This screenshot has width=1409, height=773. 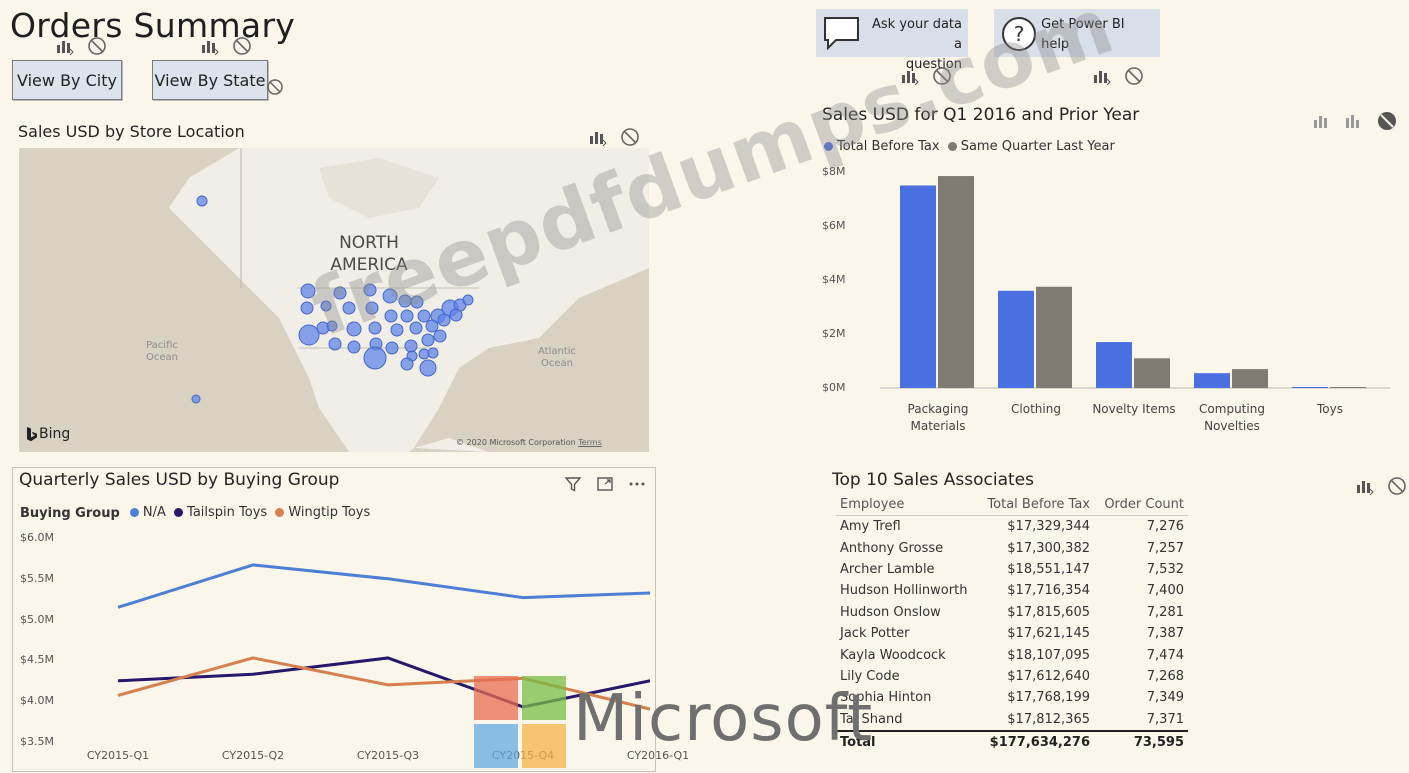 I want to click on legend-label: Wingtip Toys, so click(x=329, y=512).